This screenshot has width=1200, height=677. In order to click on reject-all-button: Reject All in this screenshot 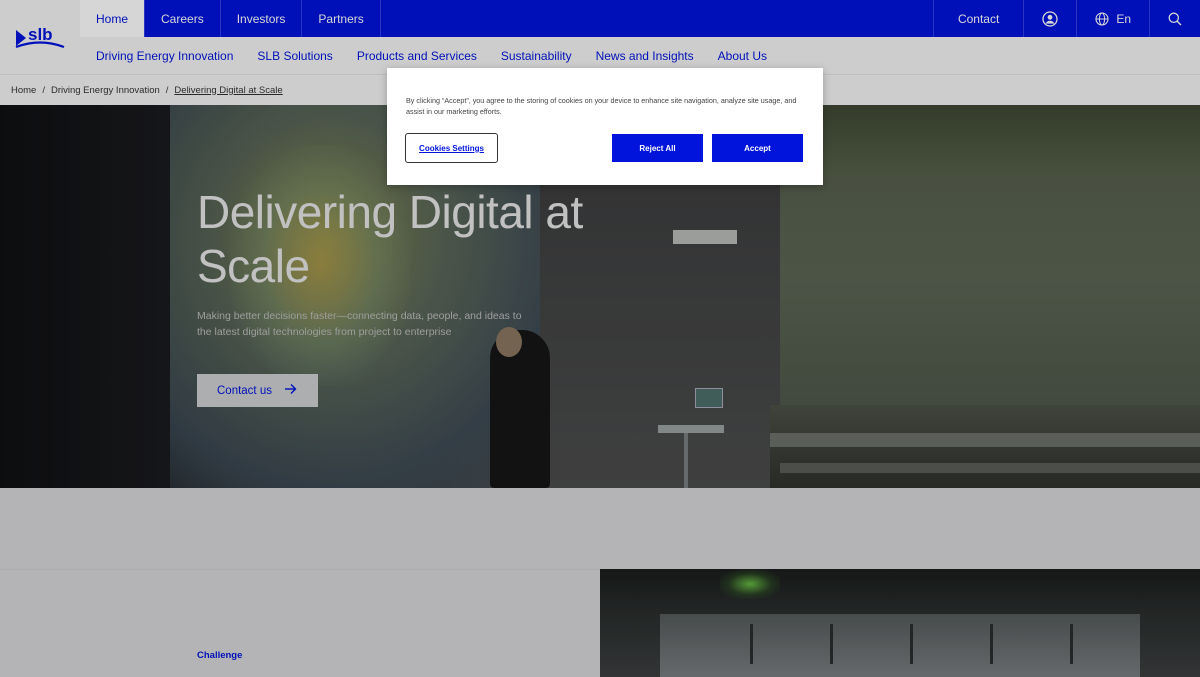, I will do `click(657, 148)`.